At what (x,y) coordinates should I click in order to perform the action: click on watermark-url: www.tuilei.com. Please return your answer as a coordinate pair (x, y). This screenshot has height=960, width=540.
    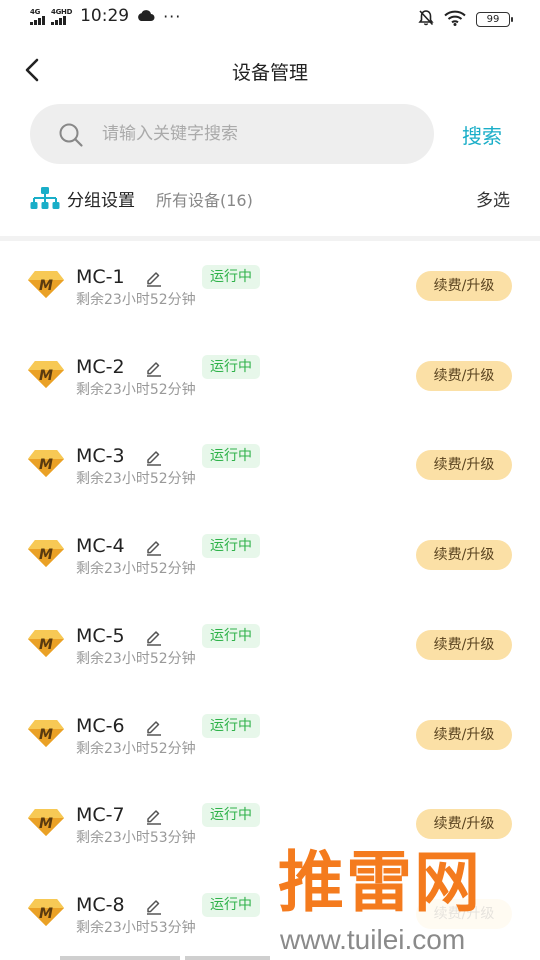
    Looking at the image, I should click on (373, 939).